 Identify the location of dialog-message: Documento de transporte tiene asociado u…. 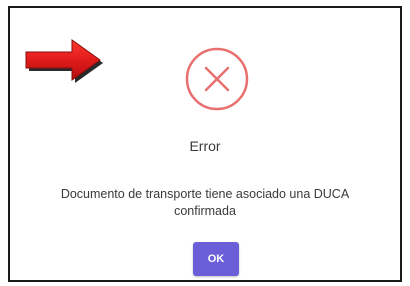
(205, 202).